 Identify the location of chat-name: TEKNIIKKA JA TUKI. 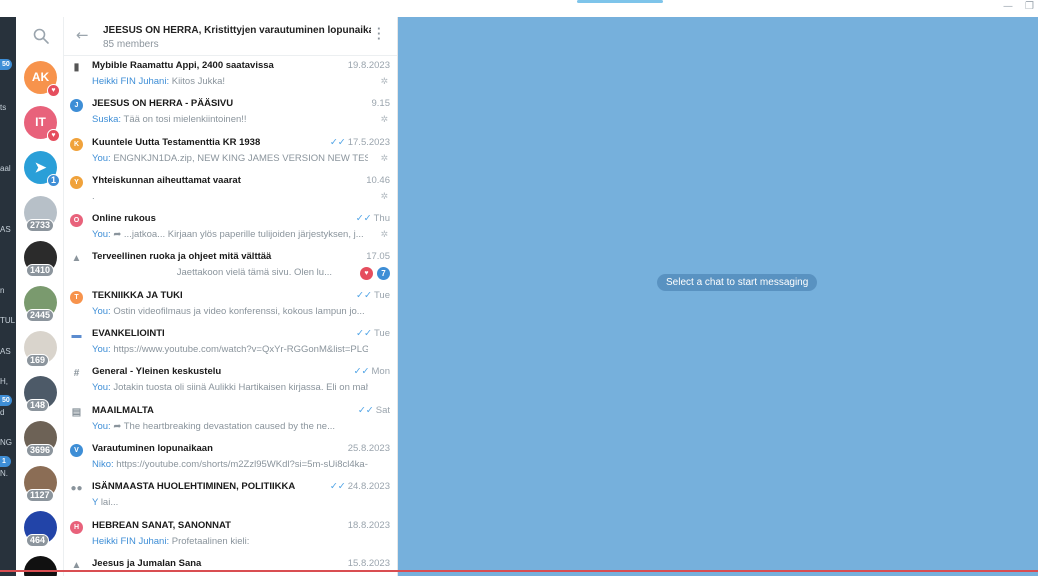
(137, 295).